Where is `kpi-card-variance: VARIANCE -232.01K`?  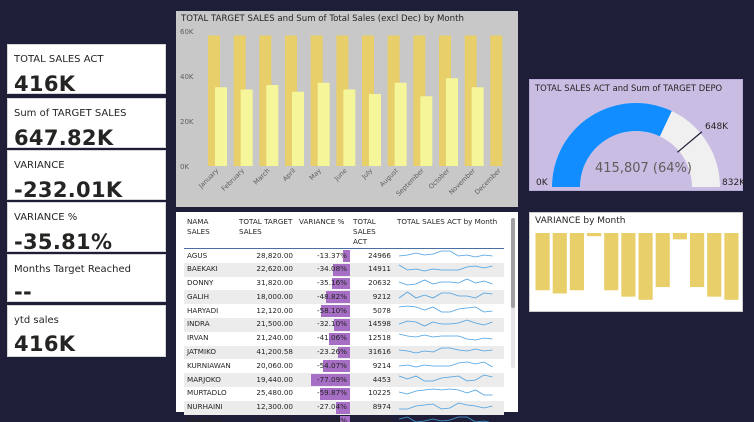 kpi-card-variance: VARIANCE -232.01K is located at coordinates (86, 175).